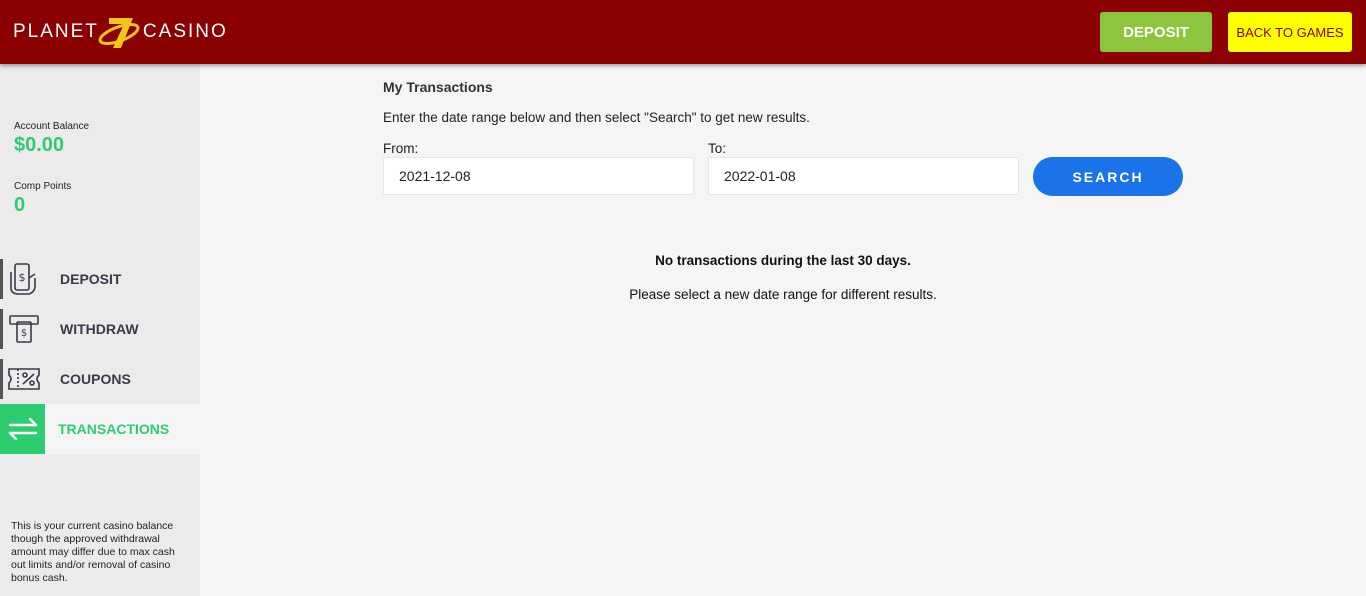 This screenshot has width=1366, height=596. I want to click on to-date-label: To:, so click(717, 148).